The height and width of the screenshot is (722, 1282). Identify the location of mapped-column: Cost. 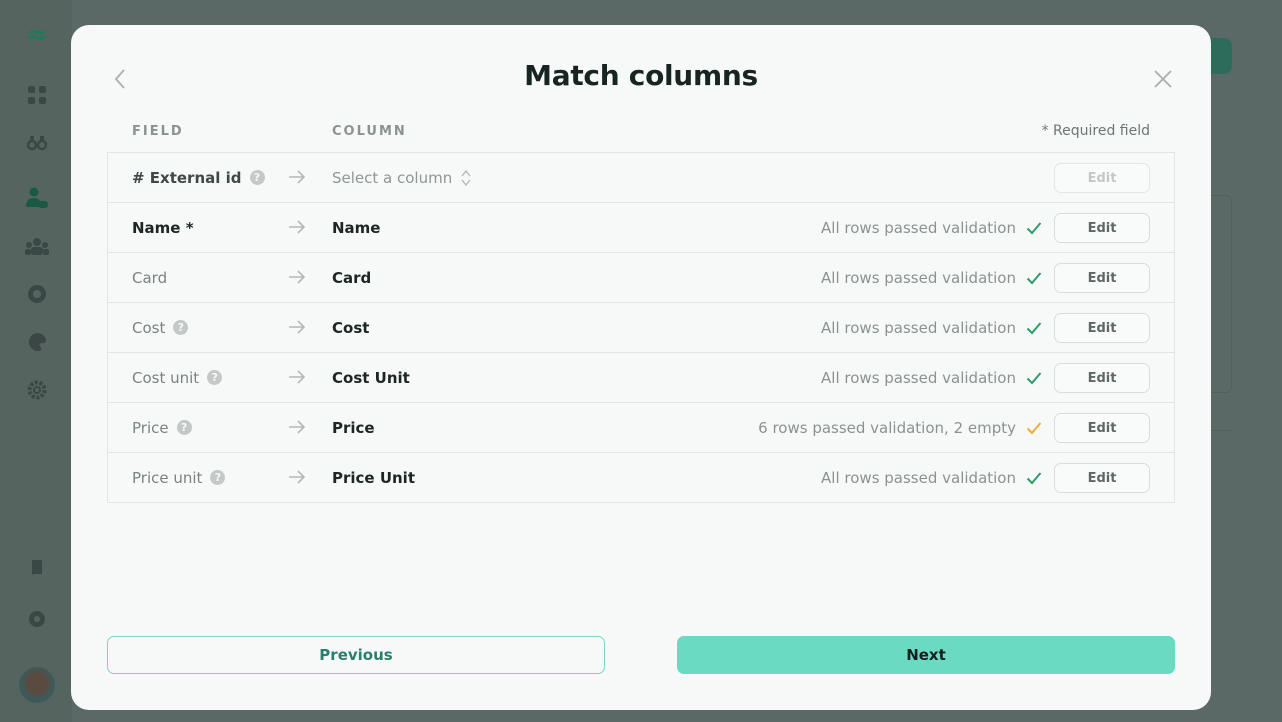
(350, 328).